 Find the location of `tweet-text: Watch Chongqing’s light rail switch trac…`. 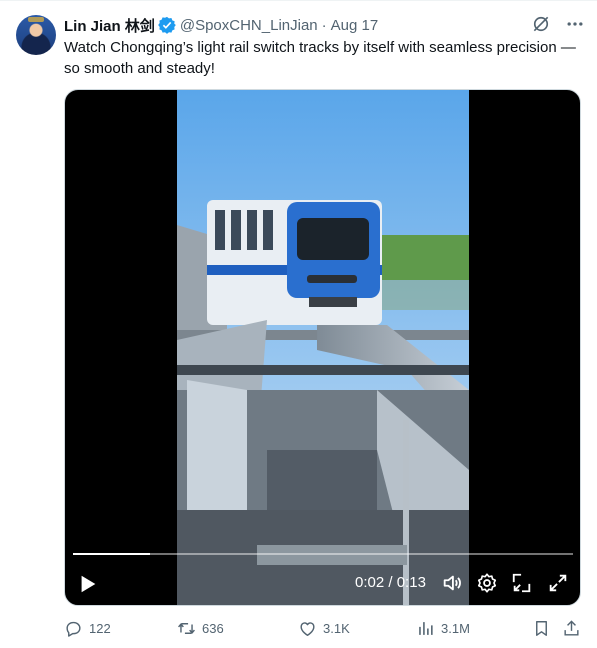

tweet-text: Watch Chongqing’s light rail switch trac… is located at coordinates (320, 58).